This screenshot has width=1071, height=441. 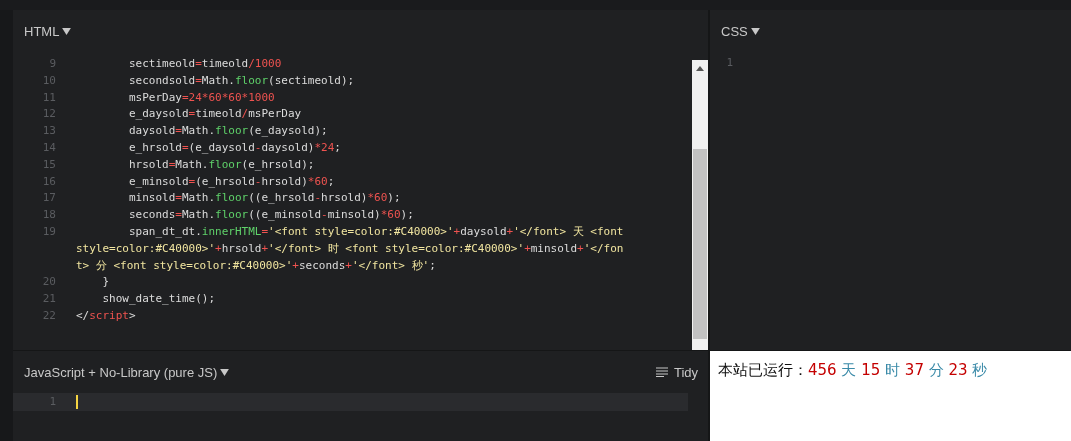 What do you see at coordinates (729, 63) in the screenshot?
I see `line-number: 1` at bounding box center [729, 63].